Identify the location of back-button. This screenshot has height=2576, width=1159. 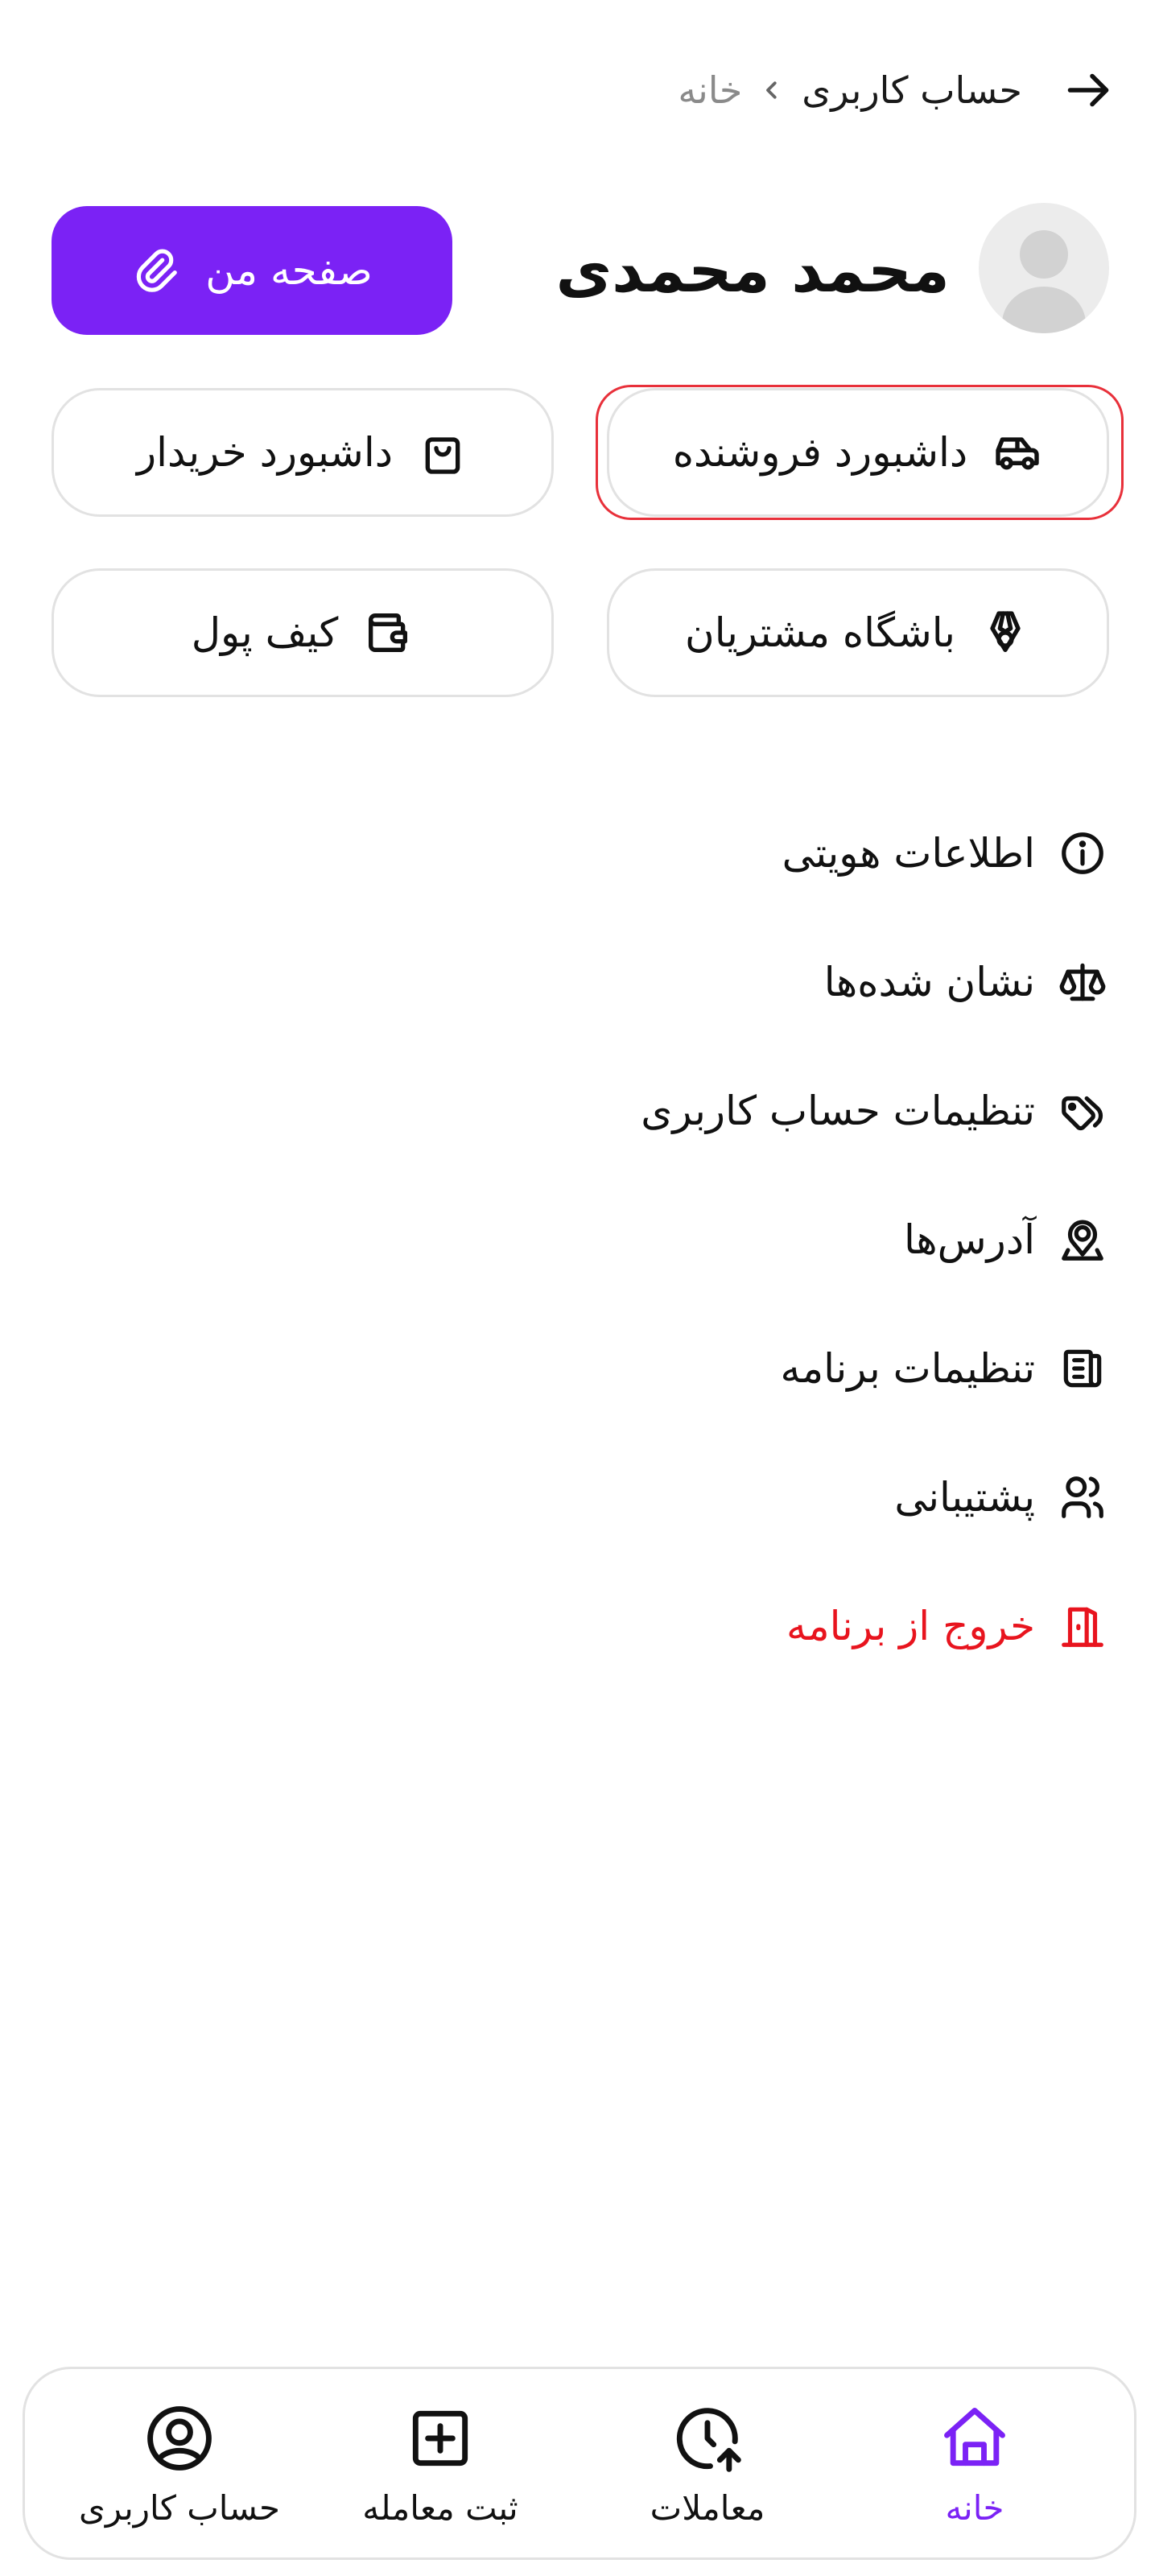
(1088, 90).